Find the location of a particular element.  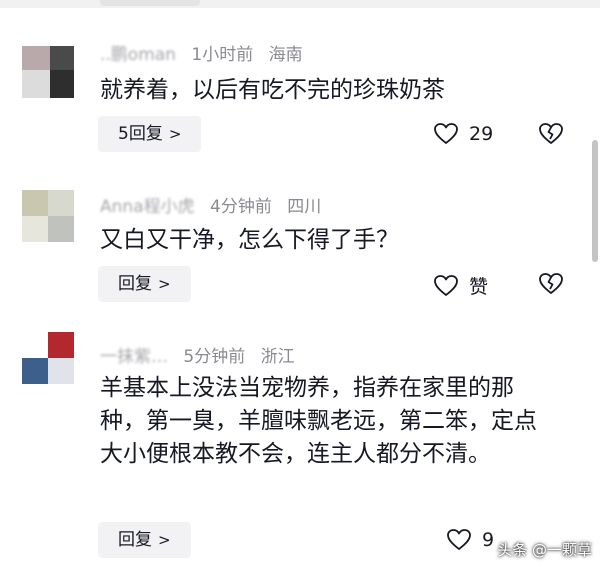

like-button: 9 is located at coordinates (470, 540).